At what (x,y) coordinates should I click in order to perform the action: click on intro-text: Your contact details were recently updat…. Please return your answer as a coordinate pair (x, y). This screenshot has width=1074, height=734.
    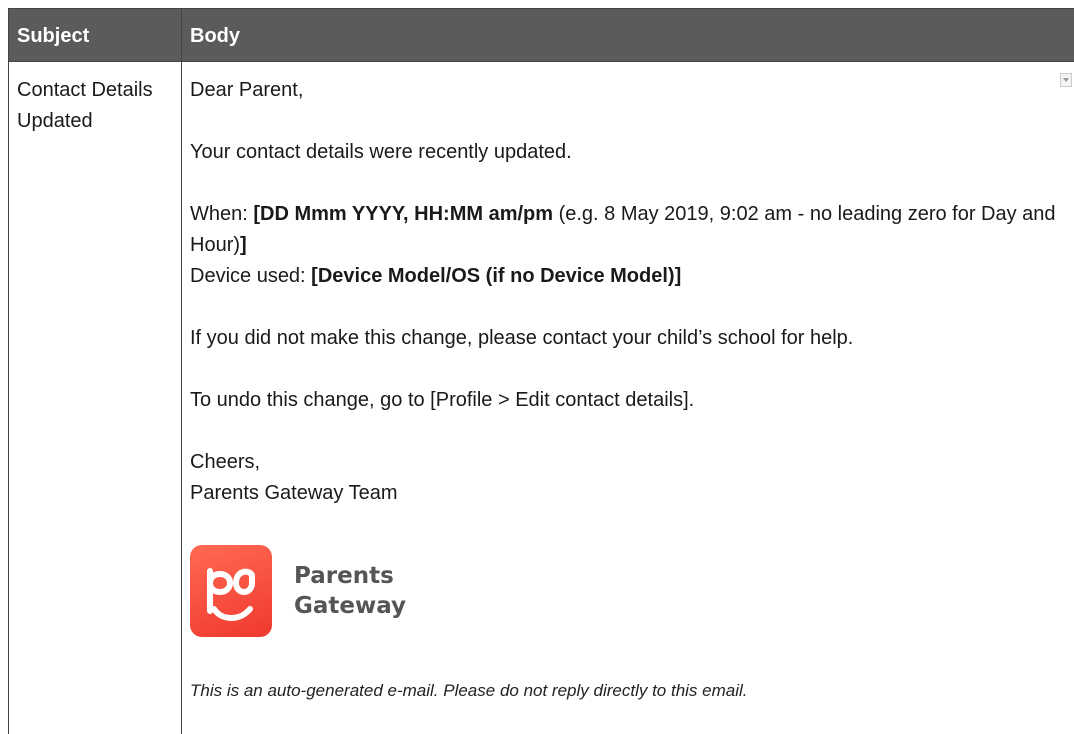
    Looking at the image, I should click on (381, 152).